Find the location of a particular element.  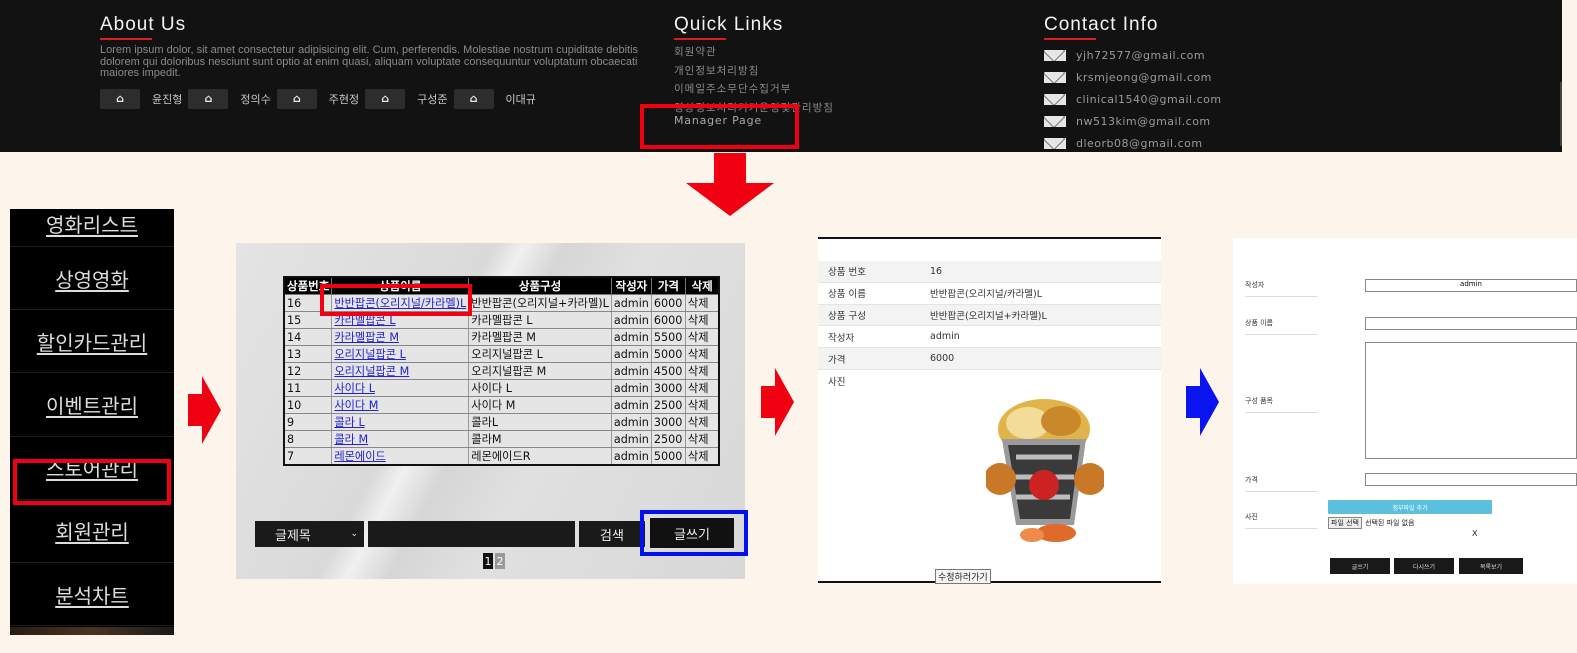

email-text: clinical1540@gmail.com is located at coordinates (1149, 99).